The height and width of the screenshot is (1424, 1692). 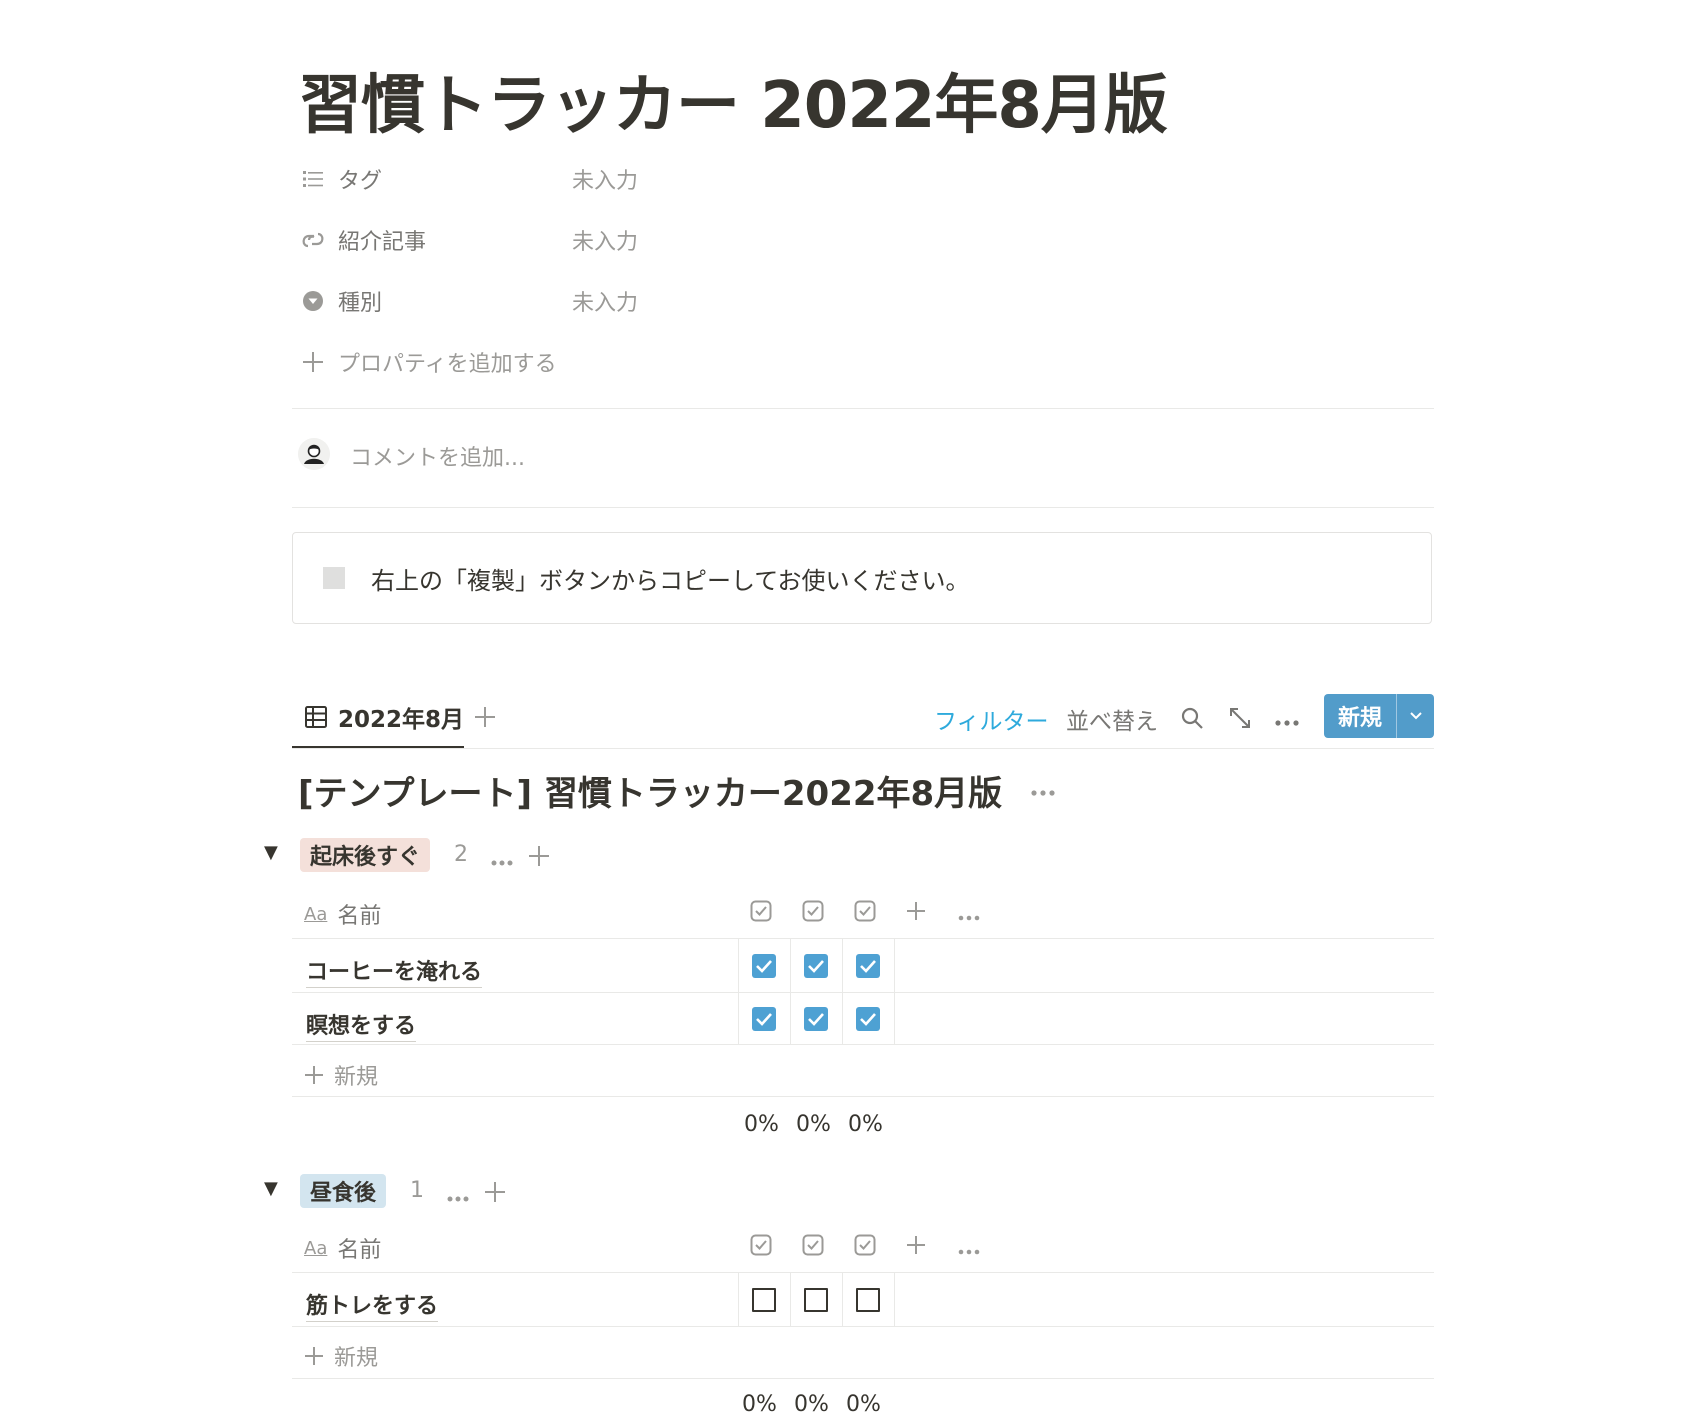 I want to click on new-button-label: 新規, so click(x=1360, y=716).